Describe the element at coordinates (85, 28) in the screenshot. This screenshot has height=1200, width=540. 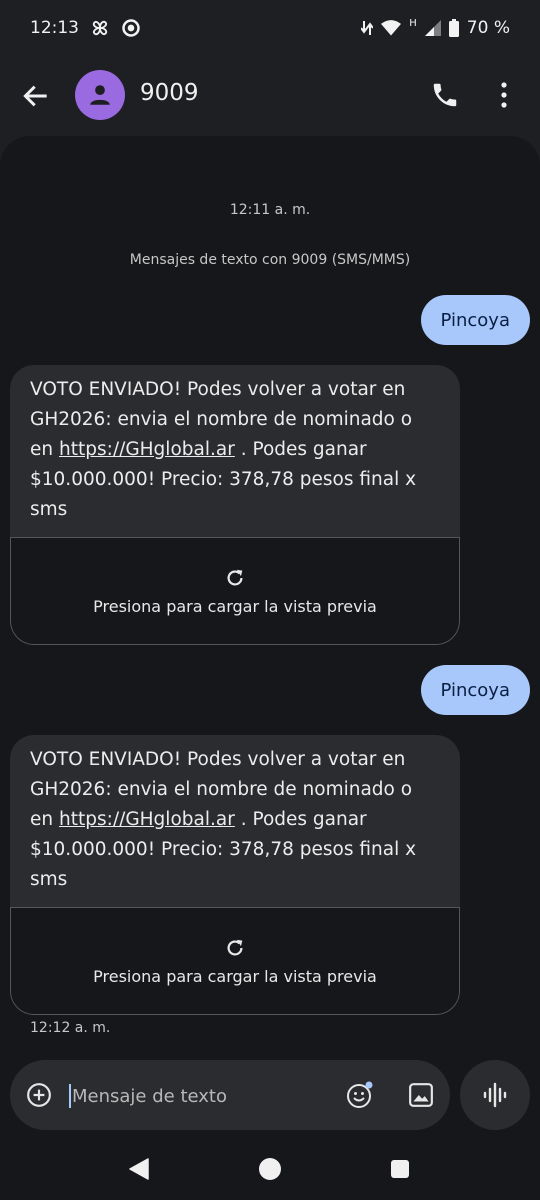
I see `status-left: 12:13` at that location.